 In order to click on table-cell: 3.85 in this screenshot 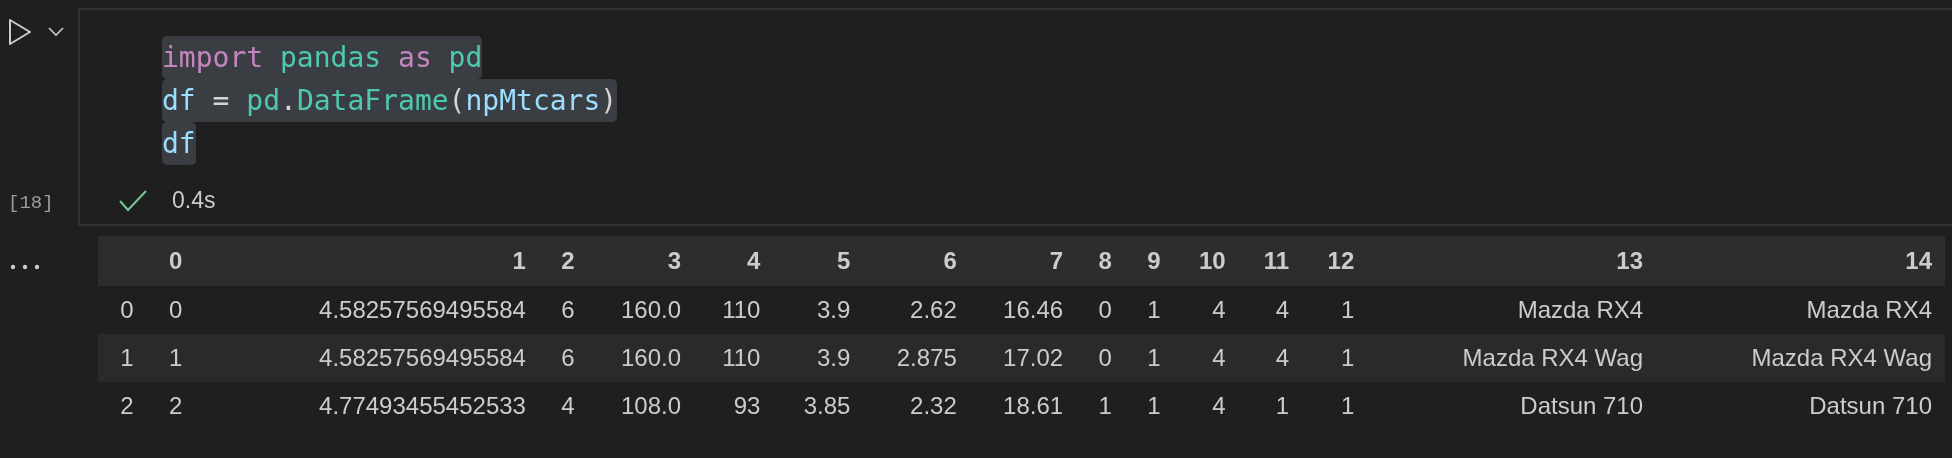, I will do `click(818, 406)`.